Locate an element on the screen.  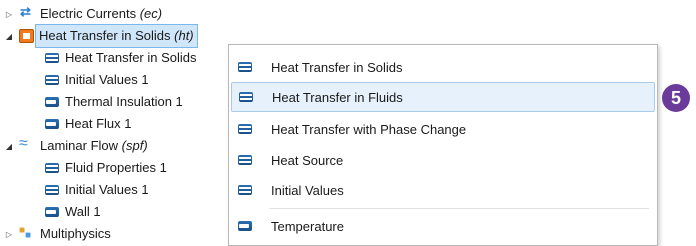
menu-item-heat-transfer-with-phase-change: Heat Transfer with Phase Change is located at coordinates (442, 129).